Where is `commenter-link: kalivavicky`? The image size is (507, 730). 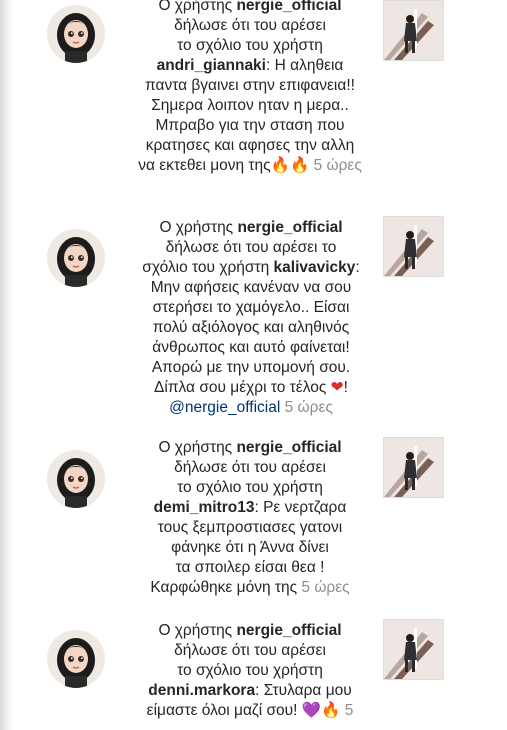 commenter-link: kalivavicky is located at coordinates (315, 267).